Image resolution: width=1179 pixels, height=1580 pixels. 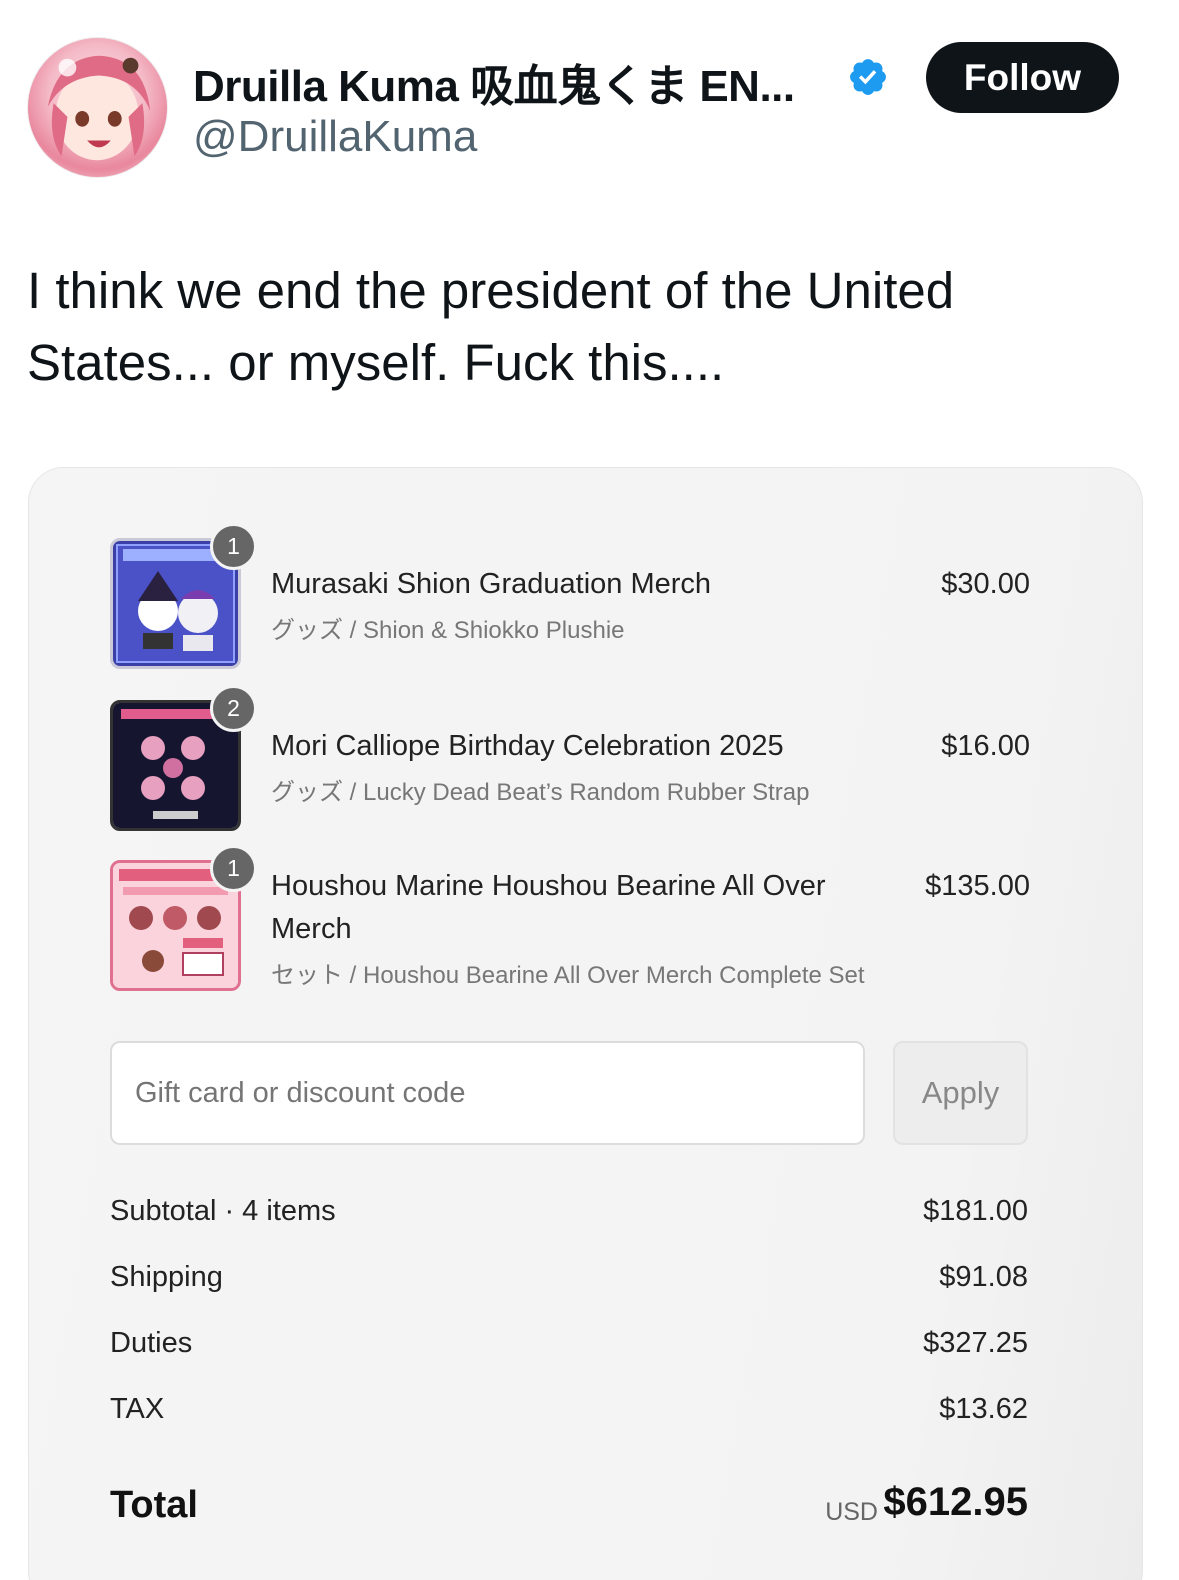 What do you see at coordinates (569, 1283) in the screenshot?
I see `shipping-row: Shipping $91.08` at bounding box center [569, 1283].